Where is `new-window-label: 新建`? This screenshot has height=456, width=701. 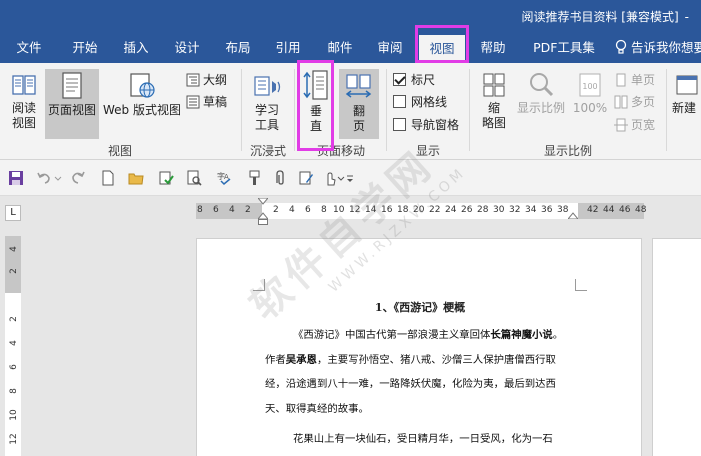
new-window-label: 新建 is located at coordinates (684, 108).